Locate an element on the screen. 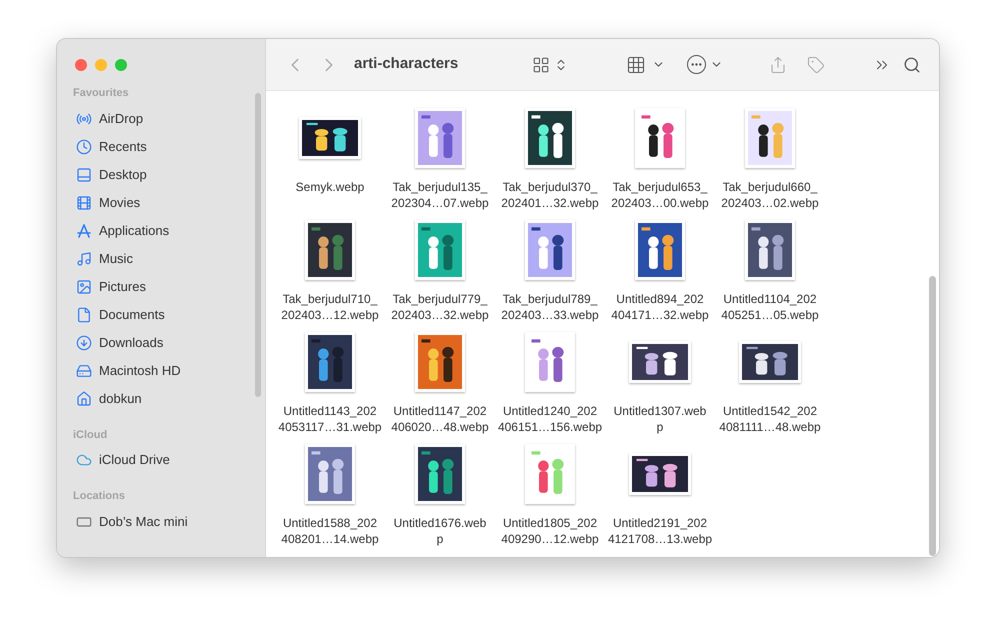  sidebar-item: Downloads is located at coordinates (161, 342).